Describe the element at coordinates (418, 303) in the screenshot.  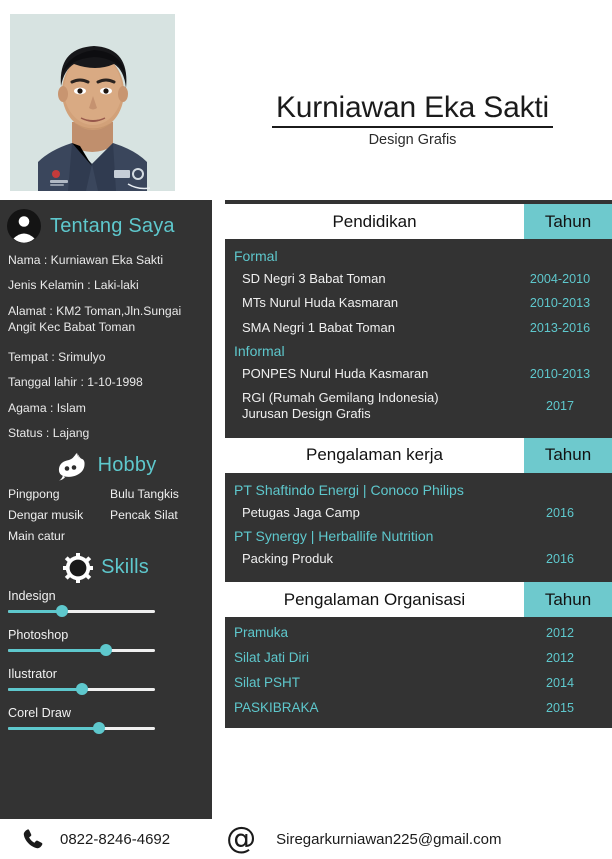
I see `table-row: MTs Nurul Huda Kasmaran 2010-2013` at that location.